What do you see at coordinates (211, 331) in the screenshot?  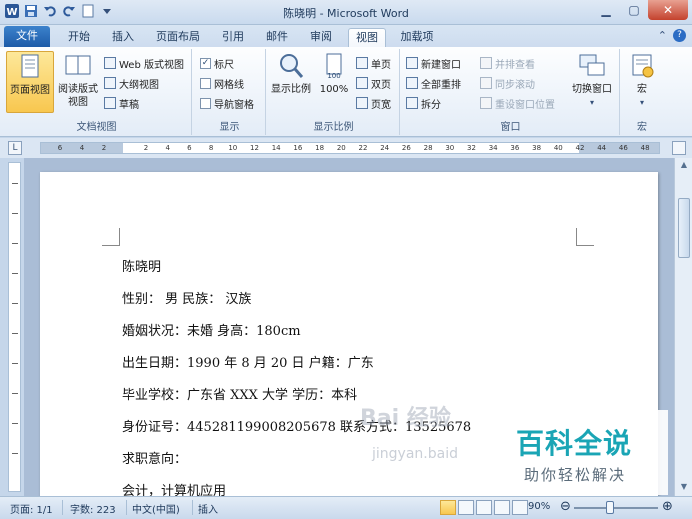 I see `marital-line: 婚姻状况：未婚 身高：180cm` at bounding box center [211, 331].